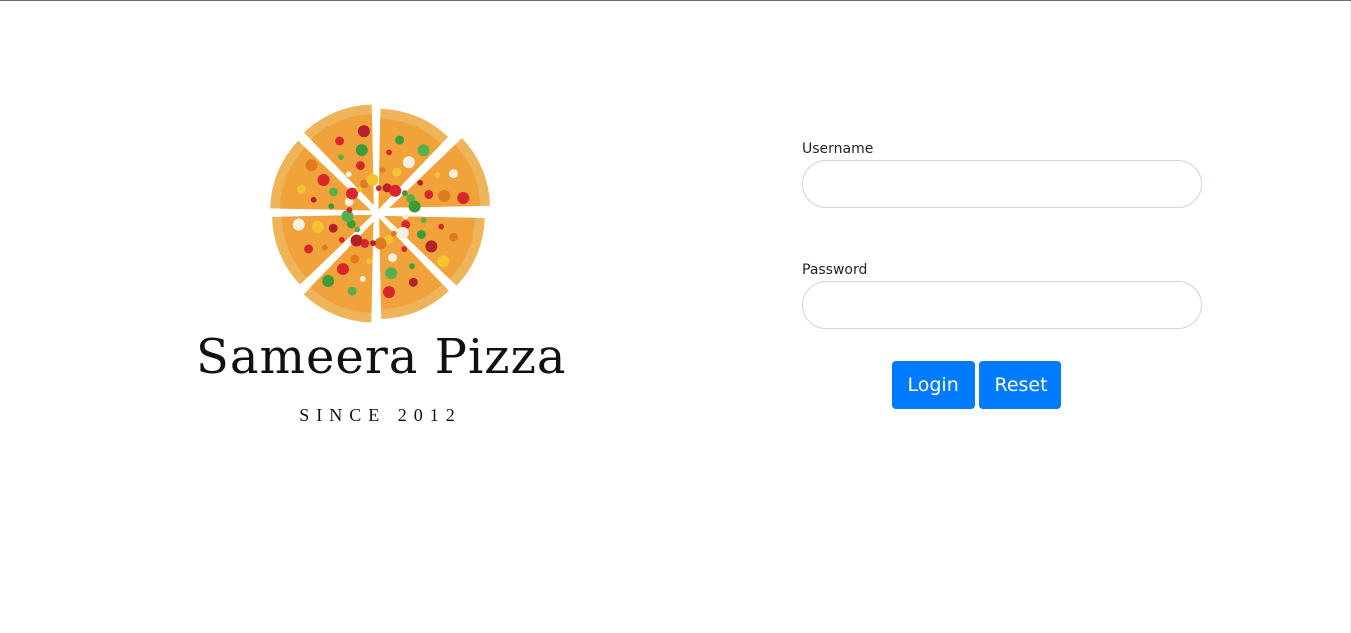 The height and width of the screenshot is (633, 1351). I want to click on username-group: Username, so click(1002, 173).